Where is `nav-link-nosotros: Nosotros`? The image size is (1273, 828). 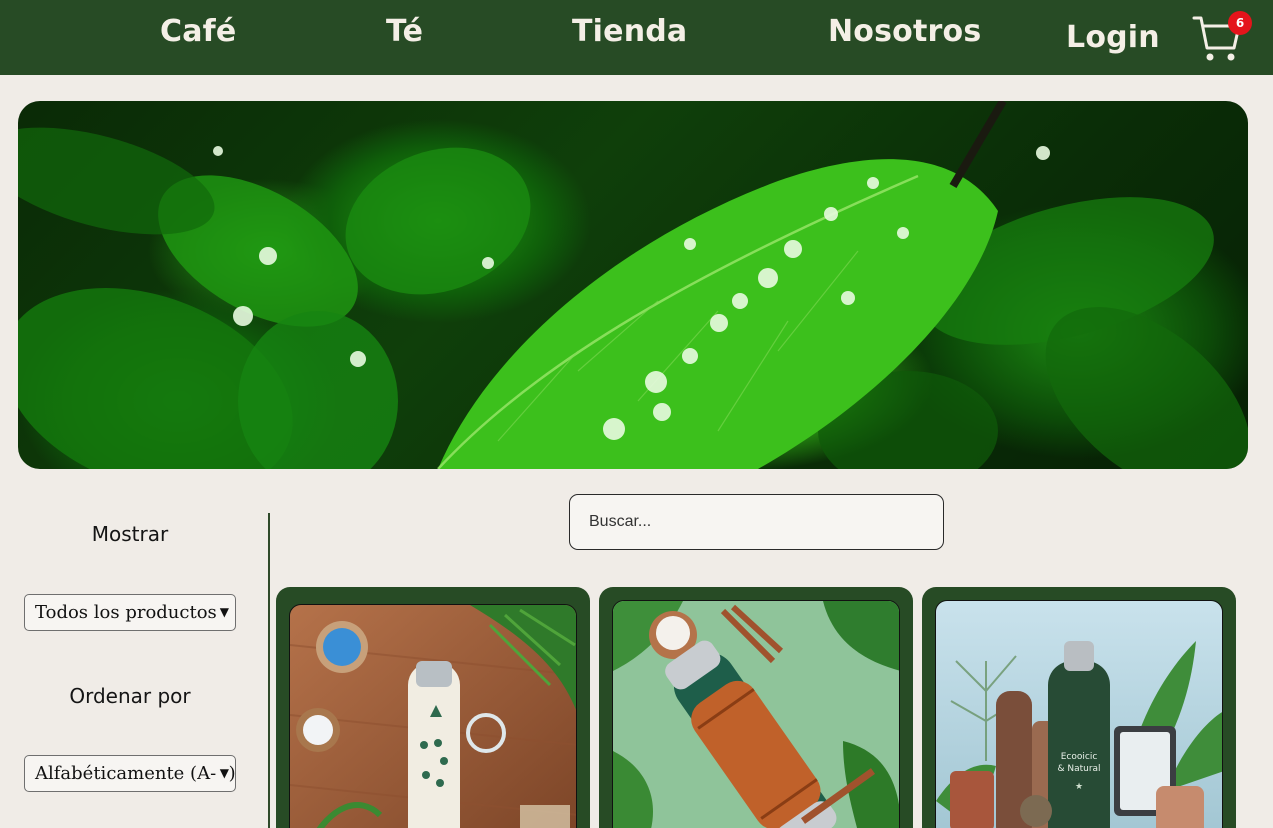 nav-link-nosotros: Nosotros is located at coordinates (904, 31).